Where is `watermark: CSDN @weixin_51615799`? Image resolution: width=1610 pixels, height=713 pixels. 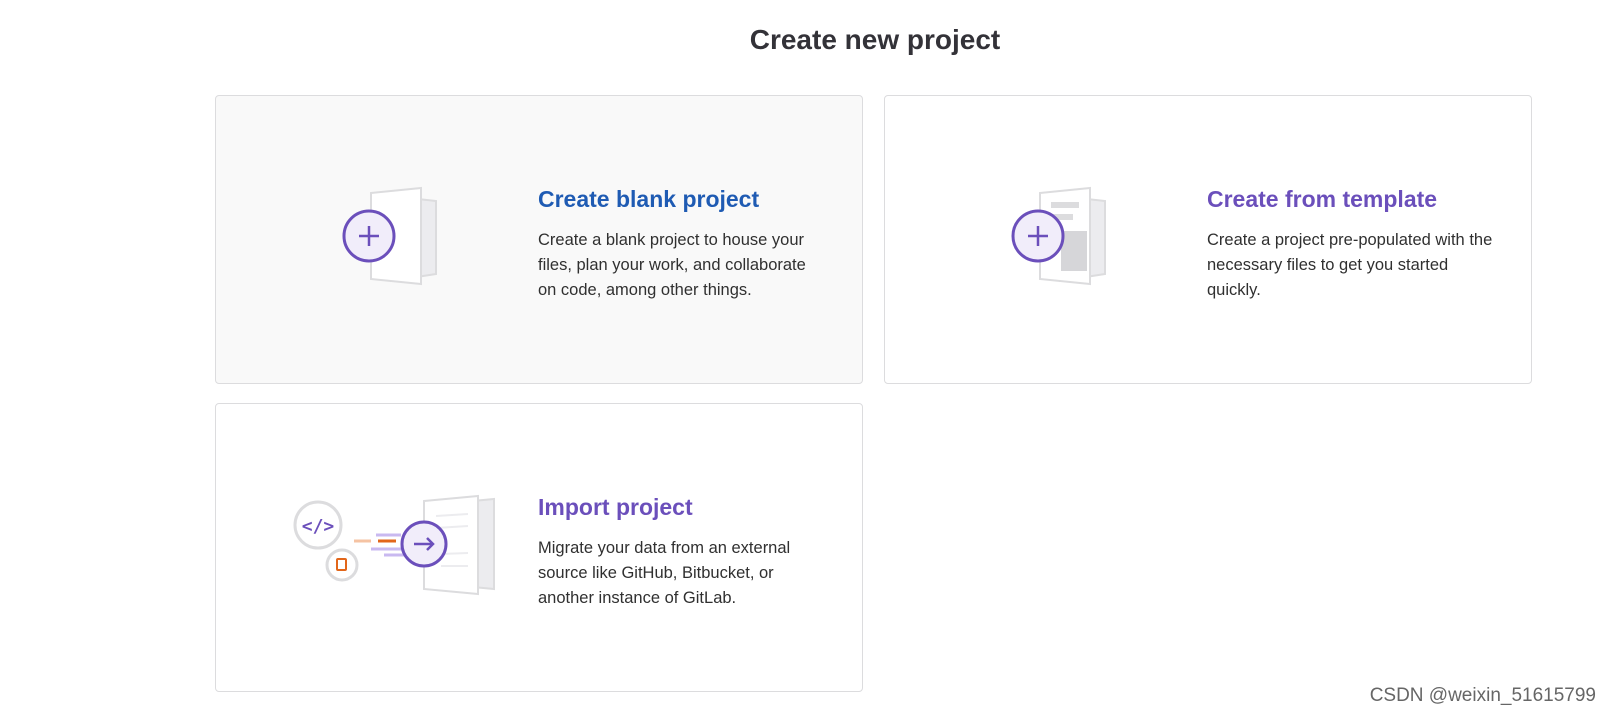
watermark: CSDN @weixin_51615799 is located at coordinates (1482, 695).